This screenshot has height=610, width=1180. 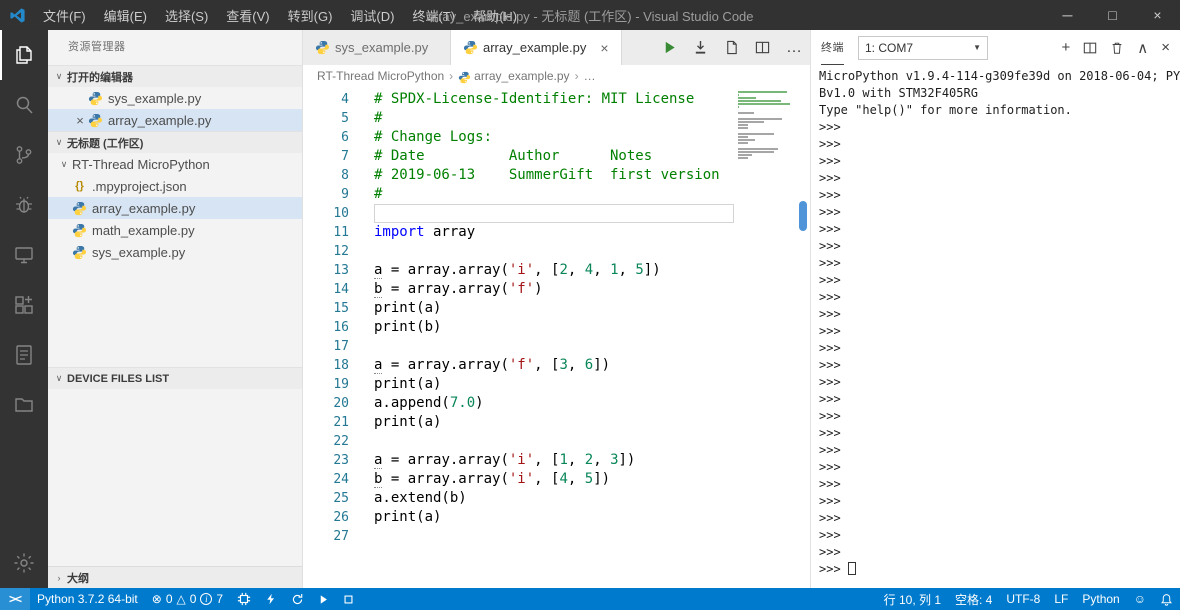 What do you see at coordinates (345, 137) in the screenshot?
I see `line-number: 6` at bounding box center [345, 137].